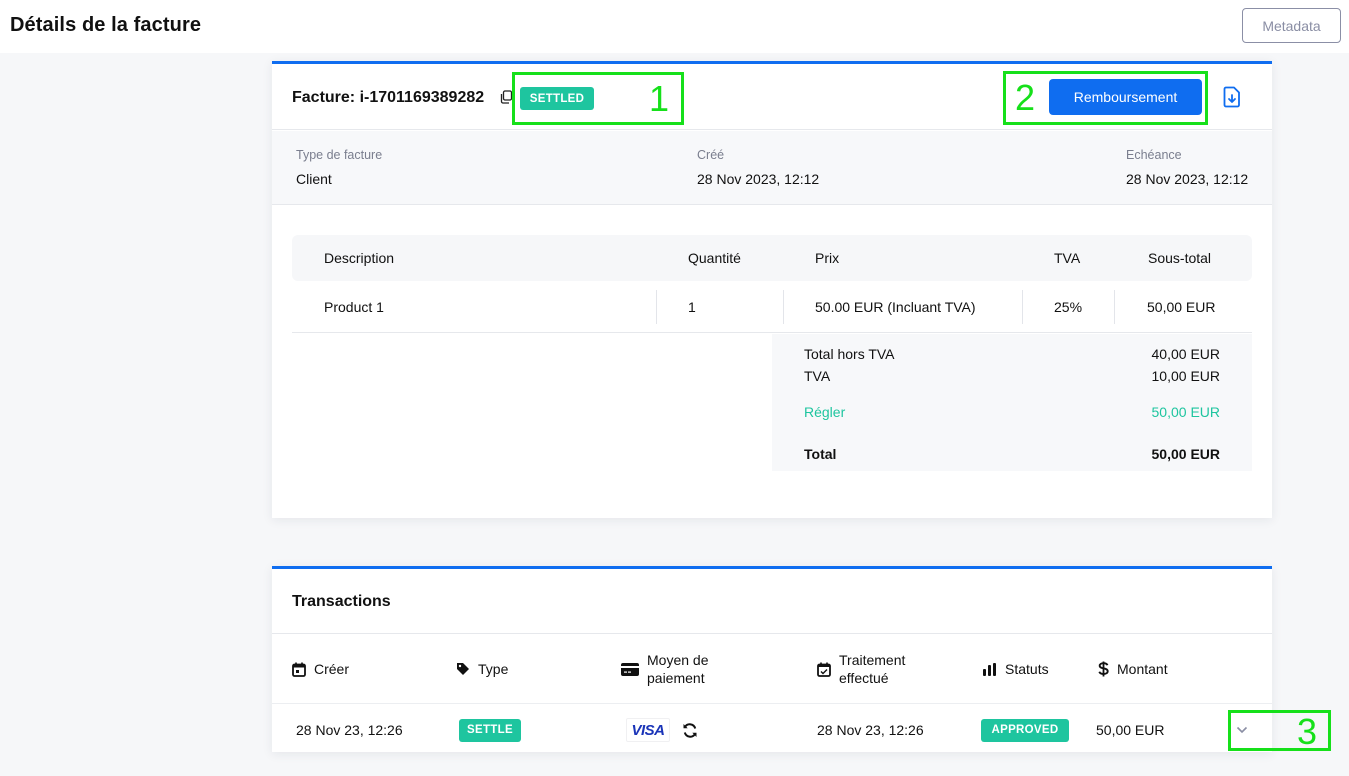 The height and width of the screenshot is (776, 1349). I want to click on transaction-payment-cell: VISA, so click(662, 730).